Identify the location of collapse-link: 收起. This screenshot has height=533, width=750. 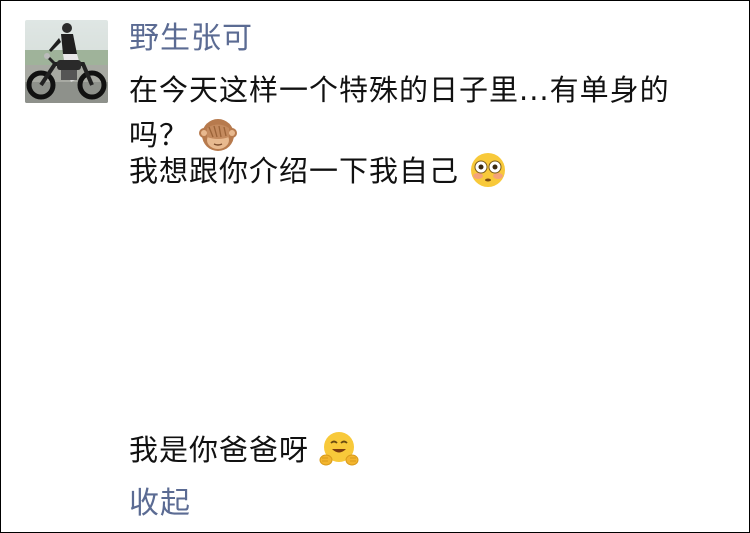
(160, 504).